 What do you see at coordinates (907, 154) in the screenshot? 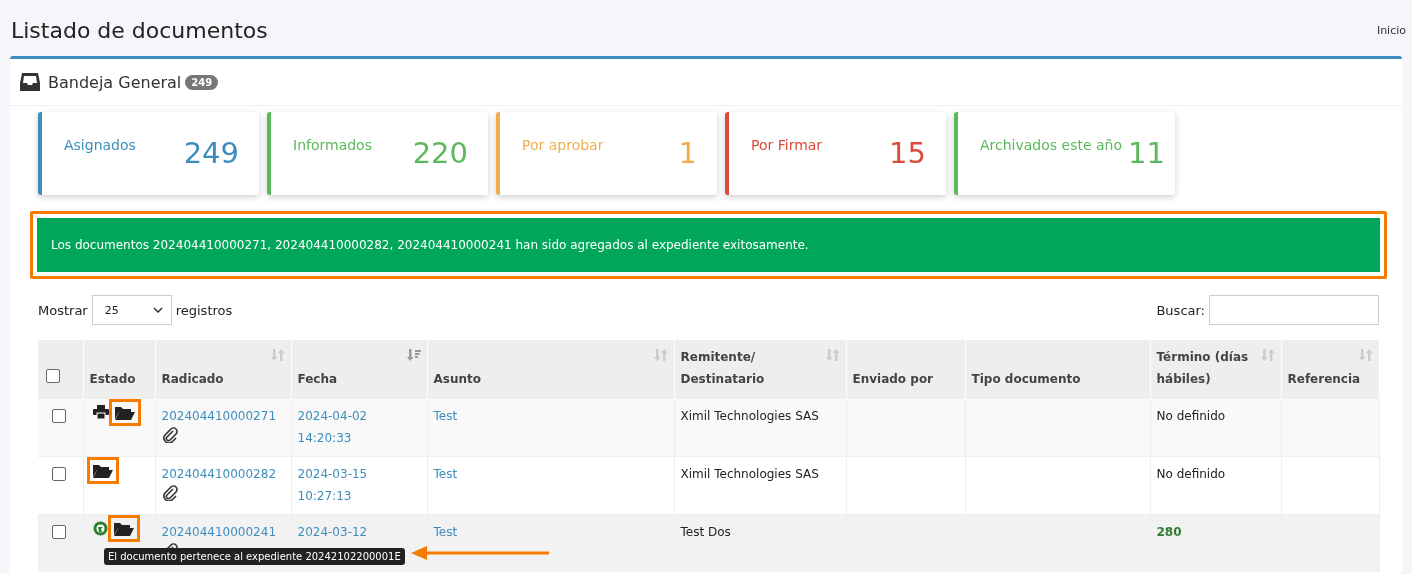
I see `stat-value: 15` at bounding box center [907, 154].